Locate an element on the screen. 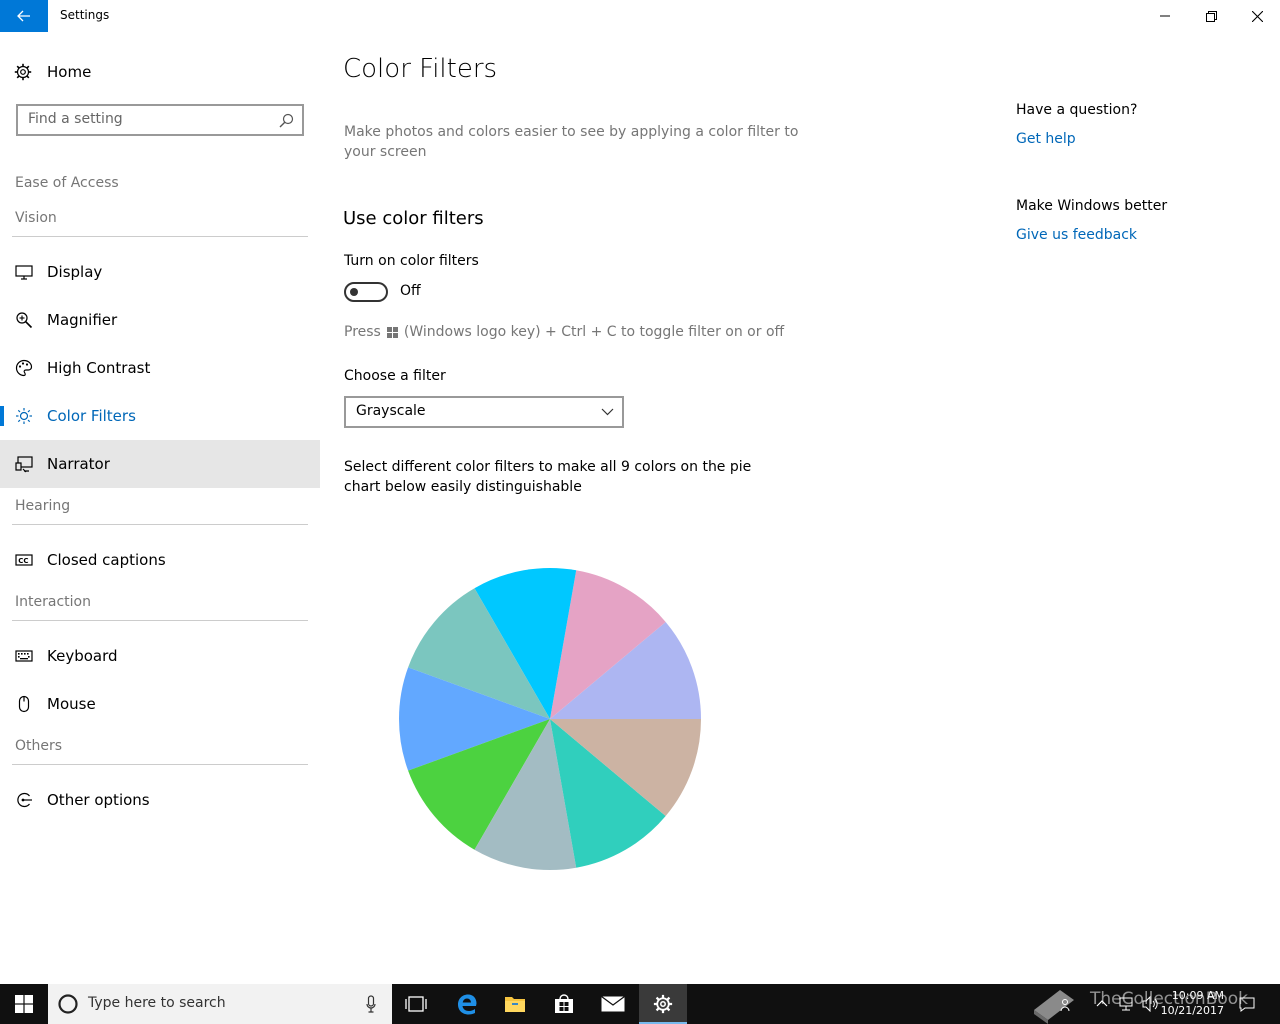  restore-button is located at coordinates (1211, 16).